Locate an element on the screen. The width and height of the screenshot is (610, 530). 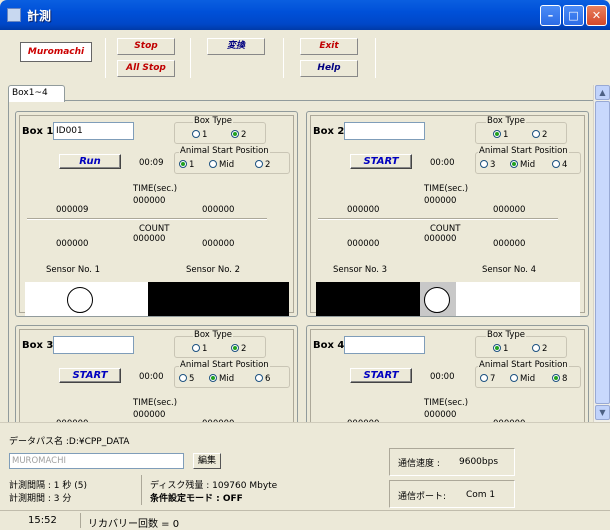
run-button: Run is located at coordinates (90, 161).